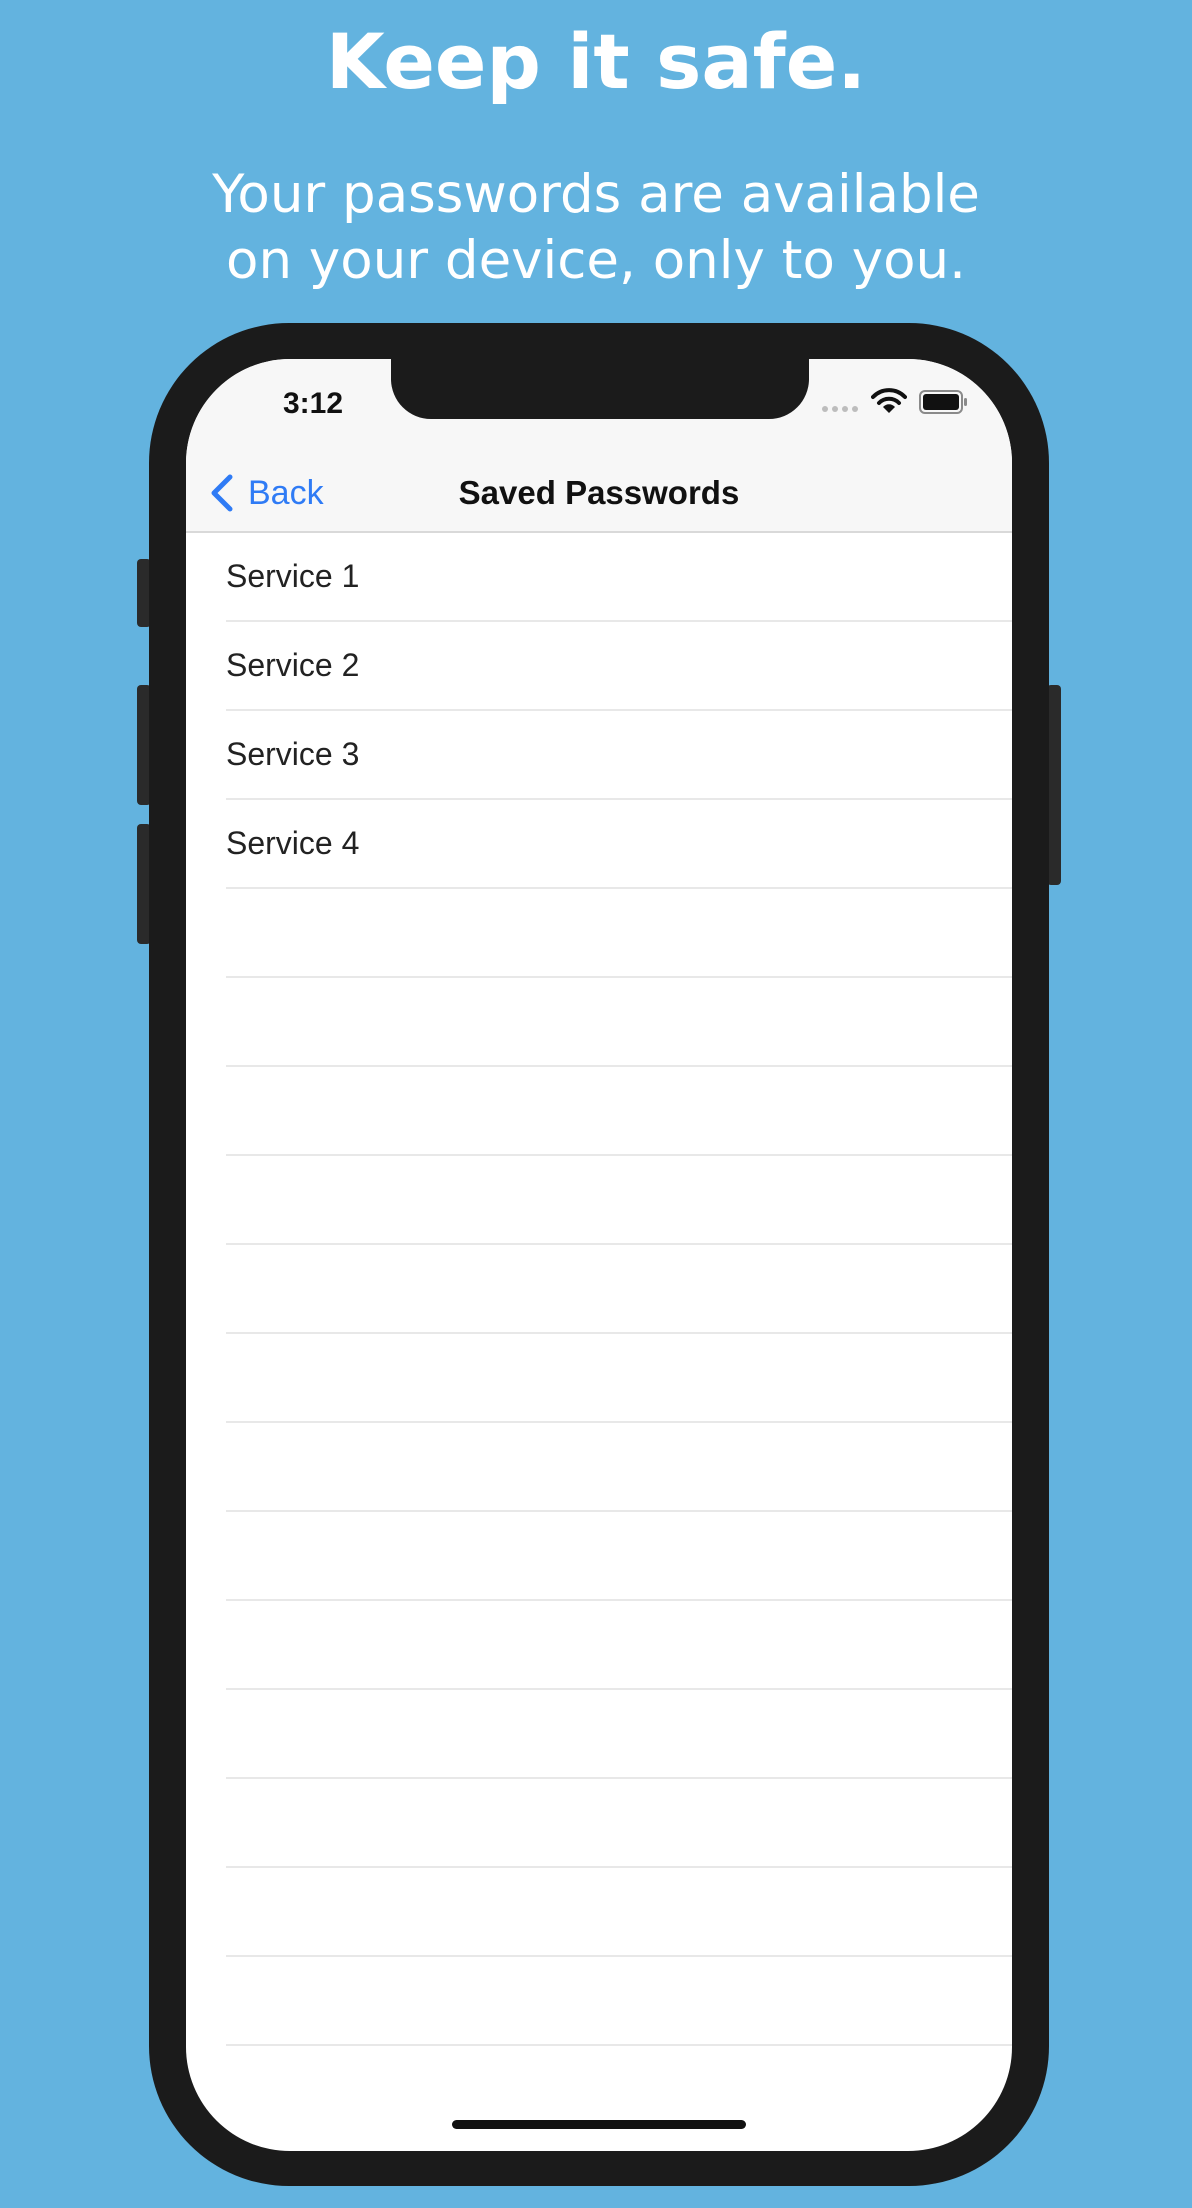  Describe the element at coordinates (600, 389) in the screenshot. I see `device-notch` at that location.